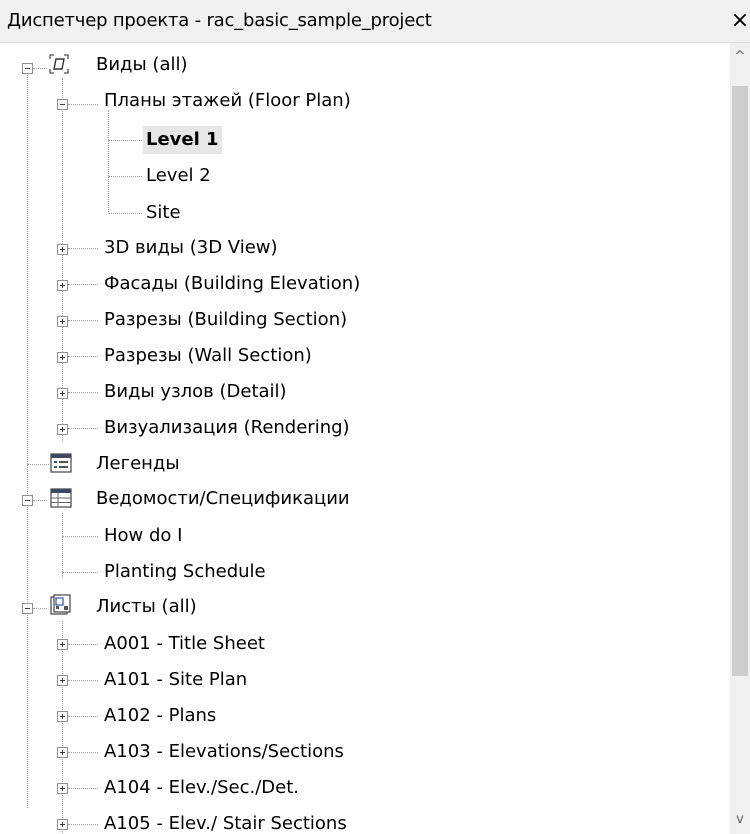  Describe the element at coordinates (195, 391) in the screenshot. I see `group-label: Виды узлов (Detail)` at that location.